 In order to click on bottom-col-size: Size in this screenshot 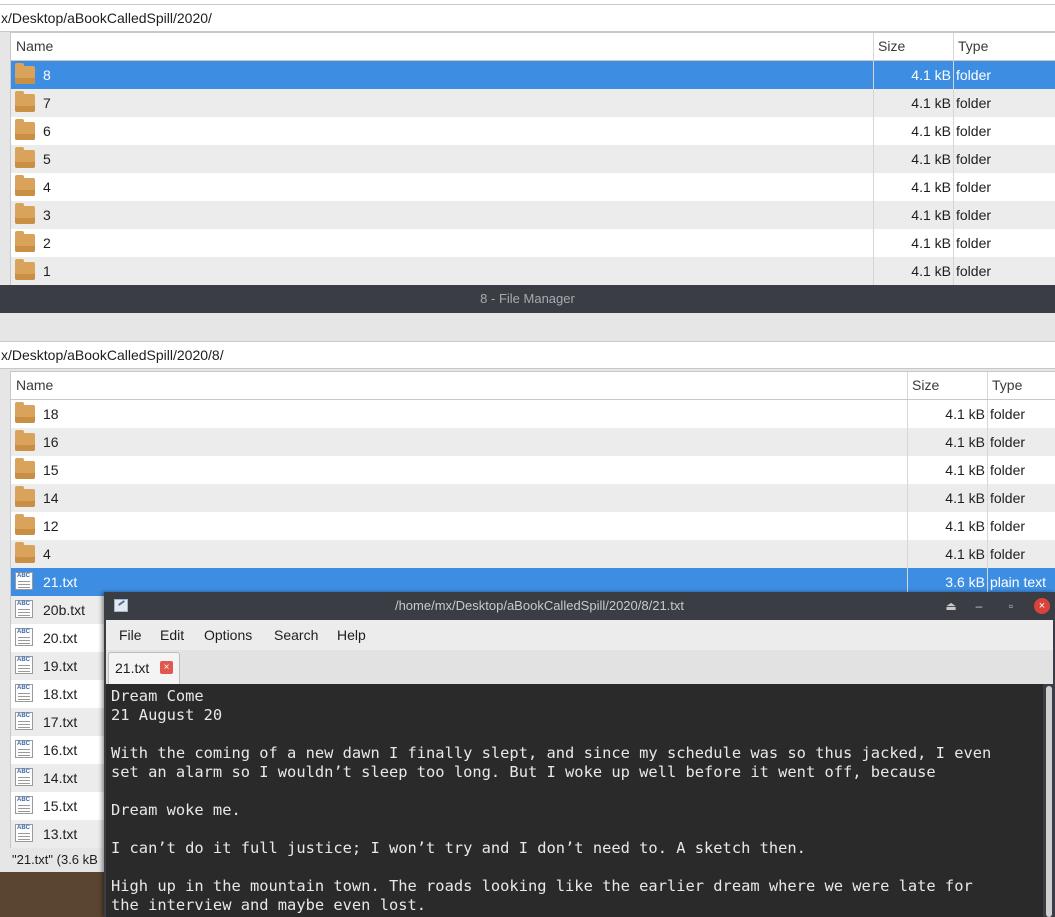, I will do `click(925, 385)`.